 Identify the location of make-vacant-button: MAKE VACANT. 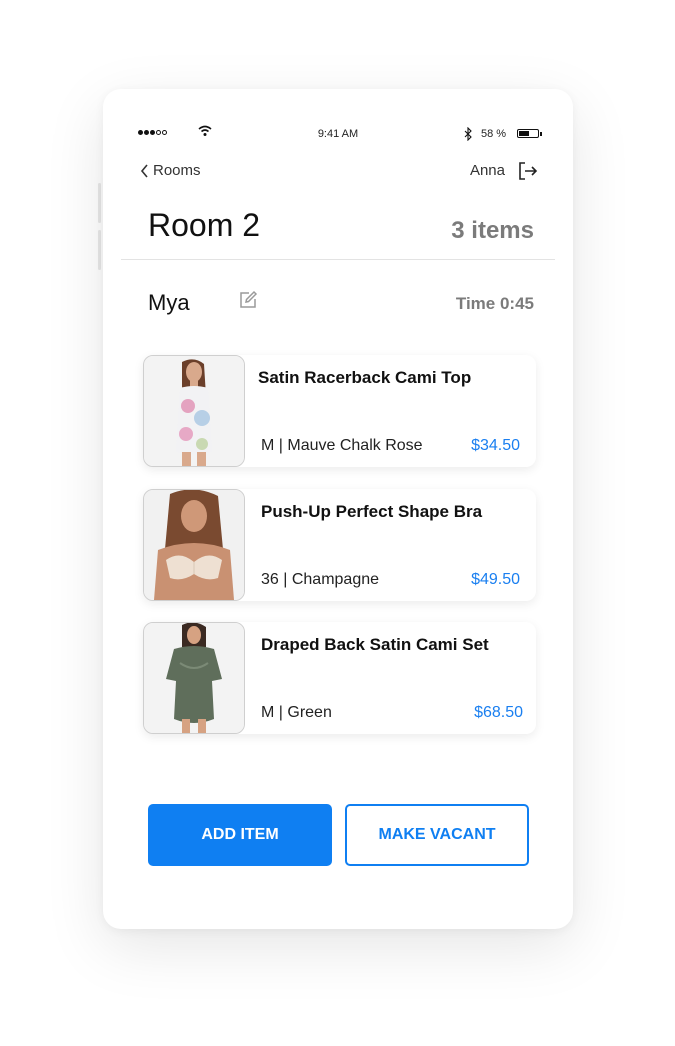
(437, 835).